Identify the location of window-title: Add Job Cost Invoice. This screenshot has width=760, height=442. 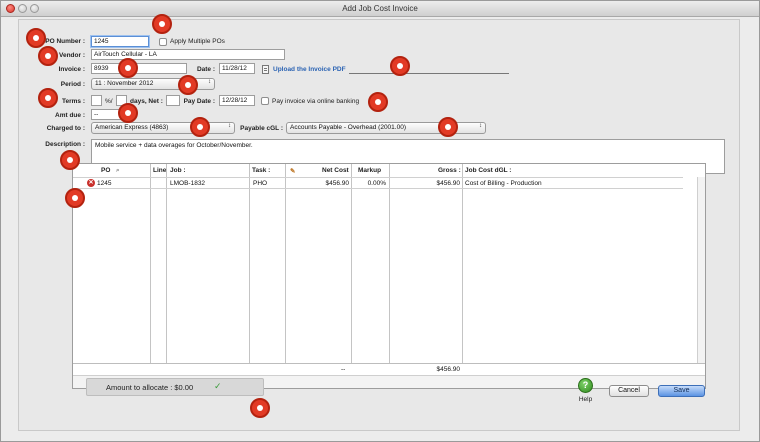
(380, 8).